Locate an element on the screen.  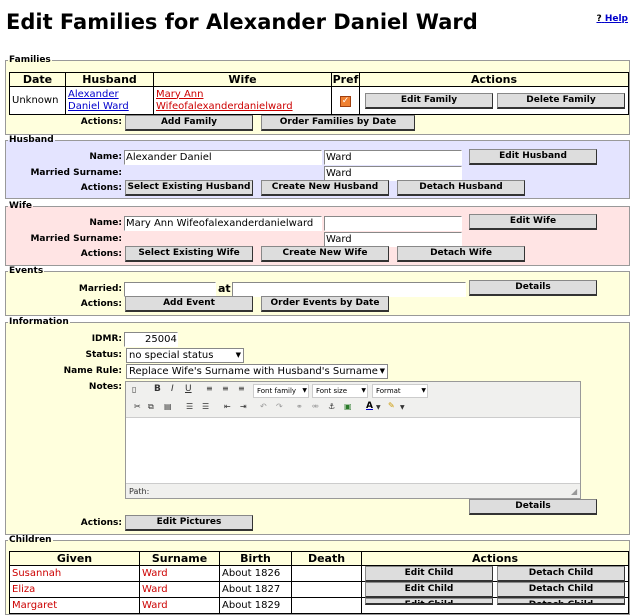
wife-legend: Wife is located at coordinates (21, 206).